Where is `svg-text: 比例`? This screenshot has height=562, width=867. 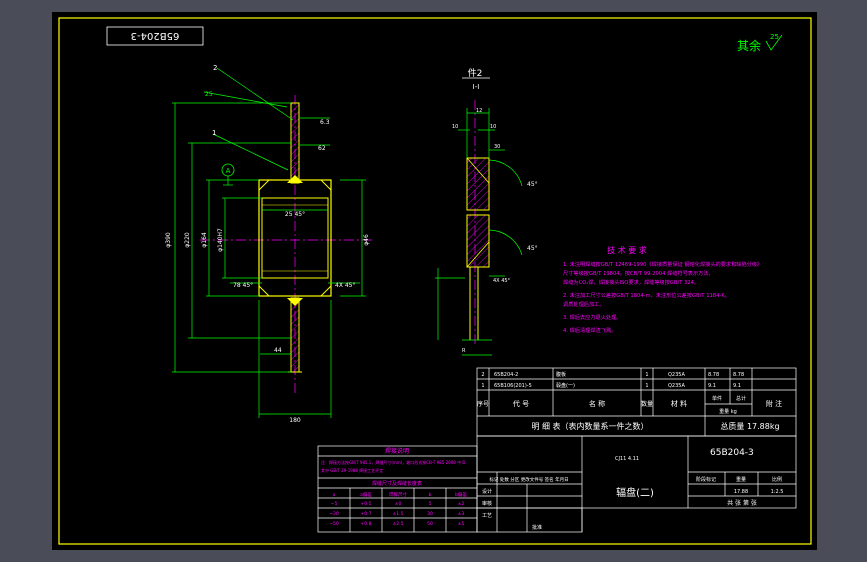 svg-text: 比例 is located at coordinates (777, 479).